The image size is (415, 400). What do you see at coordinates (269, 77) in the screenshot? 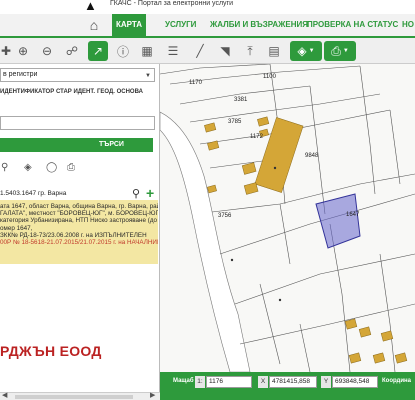
I see `parcel-label: 1100` at bounding box center [269, 77].